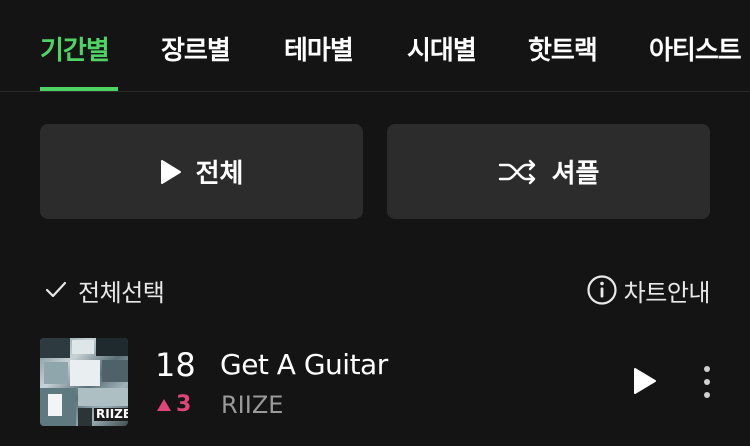 This screenshot has height=446, width=750. What do you see at coordinates (196, 48) in the screenshot?
I see `tab-genre: 장르별` at bounding box center [196, 48].